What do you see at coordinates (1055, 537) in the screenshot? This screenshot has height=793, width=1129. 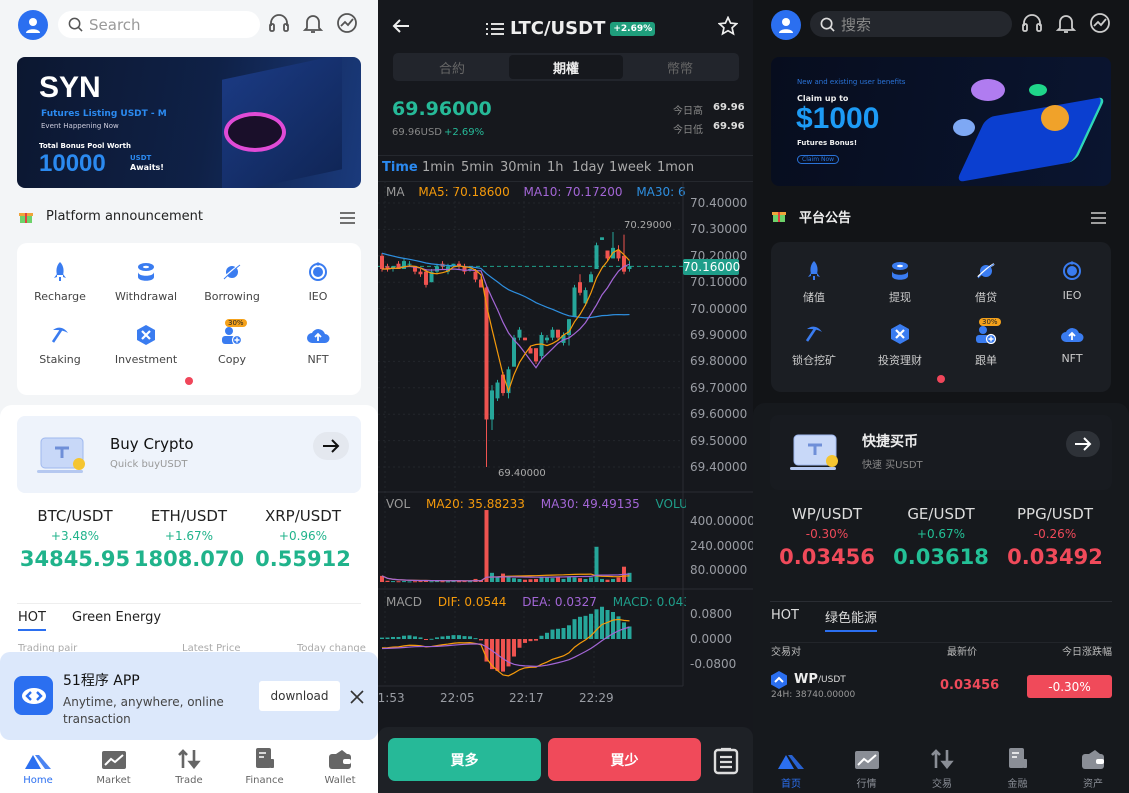 I see `ticker-2: PPG/USDT -0.26% 0.03492` at bounding box center [1055, 537].